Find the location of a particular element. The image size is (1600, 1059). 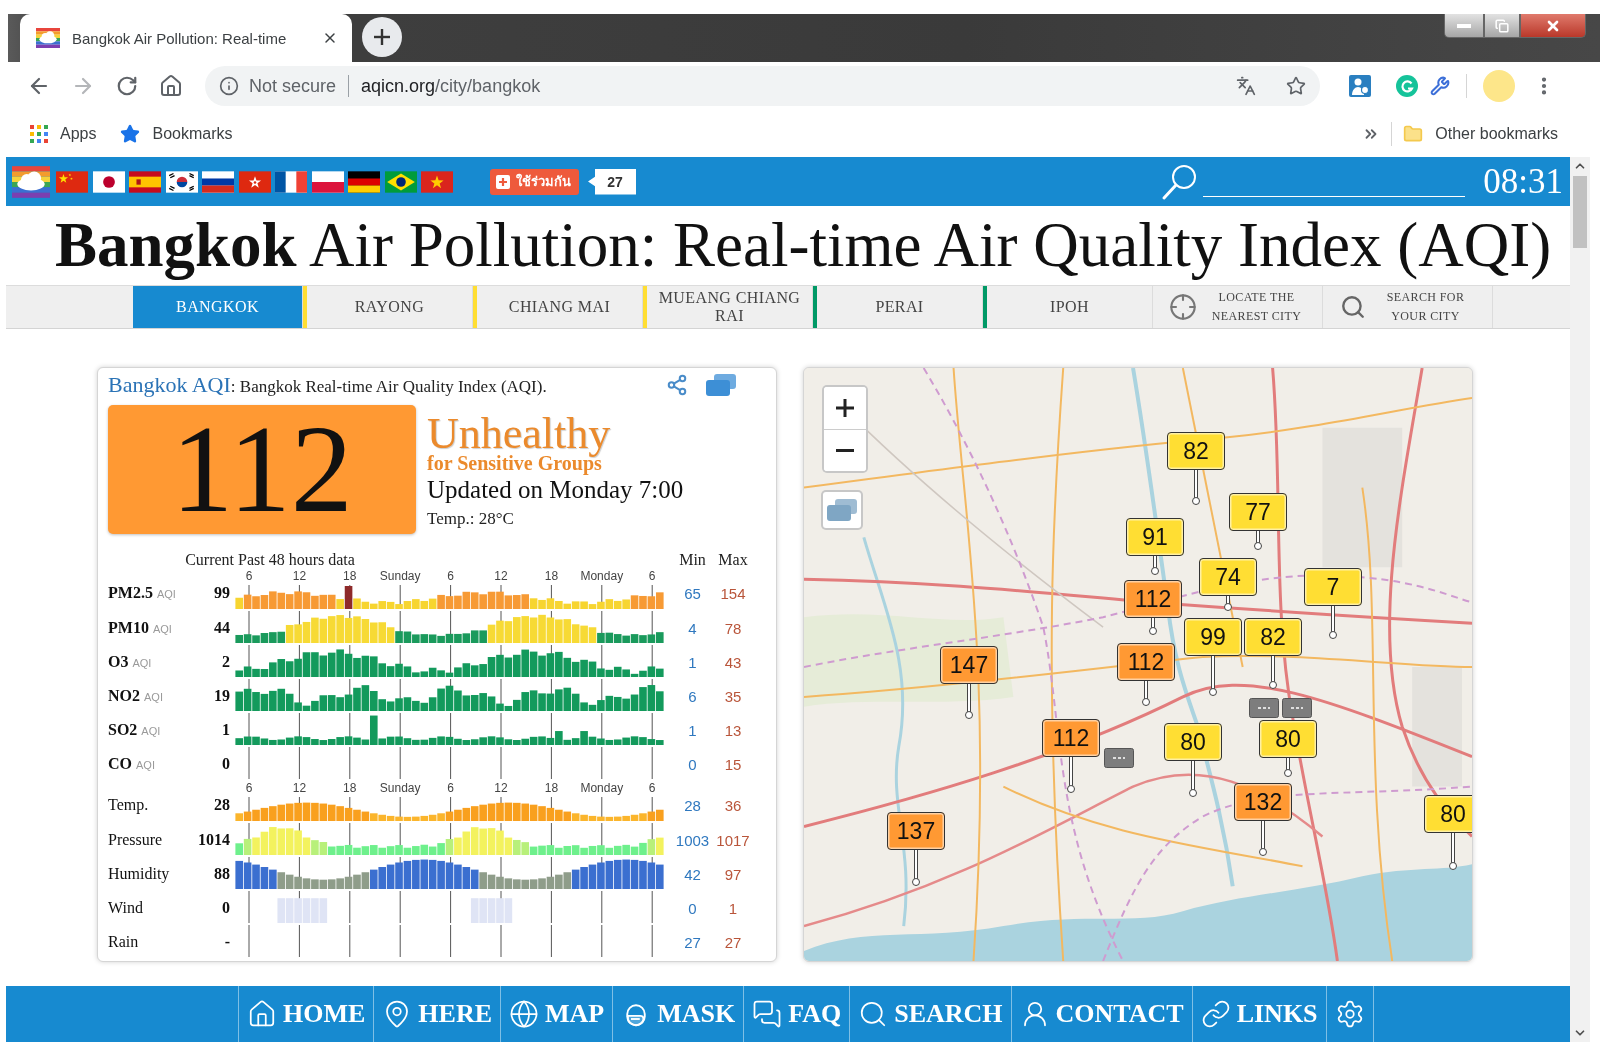

rainbow-cloud-logo-icon is located at coordinates (31, 181).